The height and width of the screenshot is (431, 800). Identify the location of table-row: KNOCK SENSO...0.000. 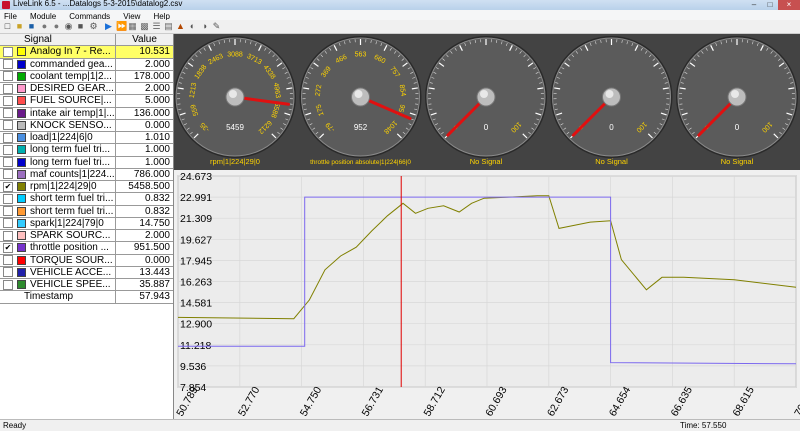
(86, 126).